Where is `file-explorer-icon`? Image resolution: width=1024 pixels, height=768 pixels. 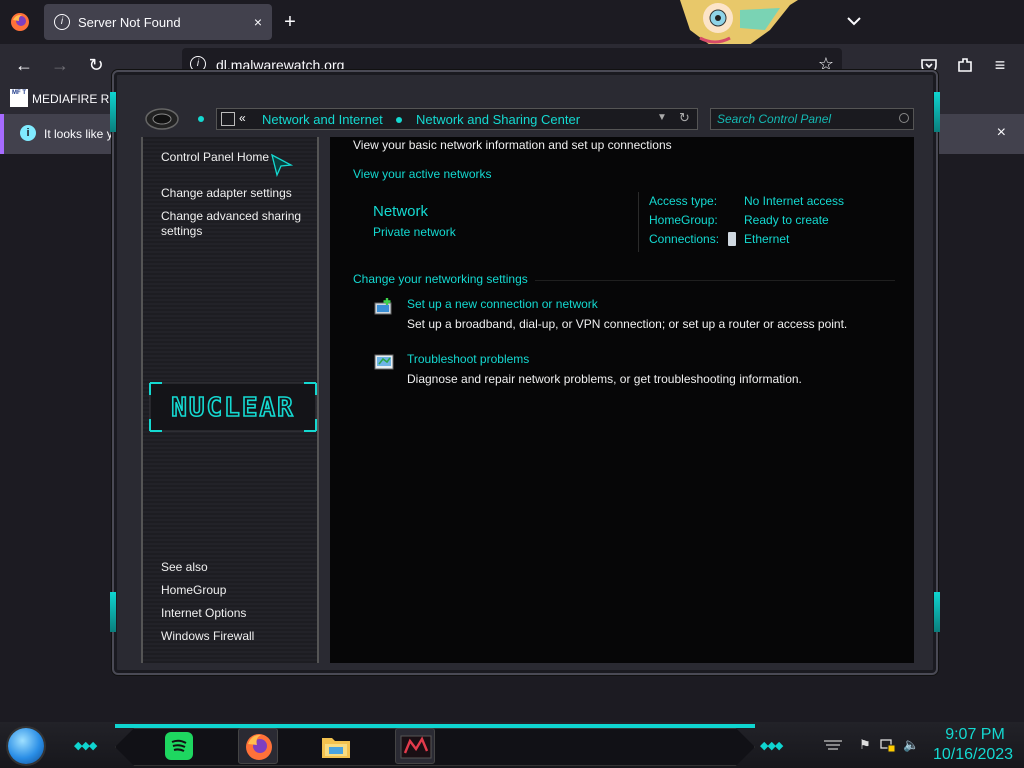 file-explorer-icon is located at coordinates (336, 748).